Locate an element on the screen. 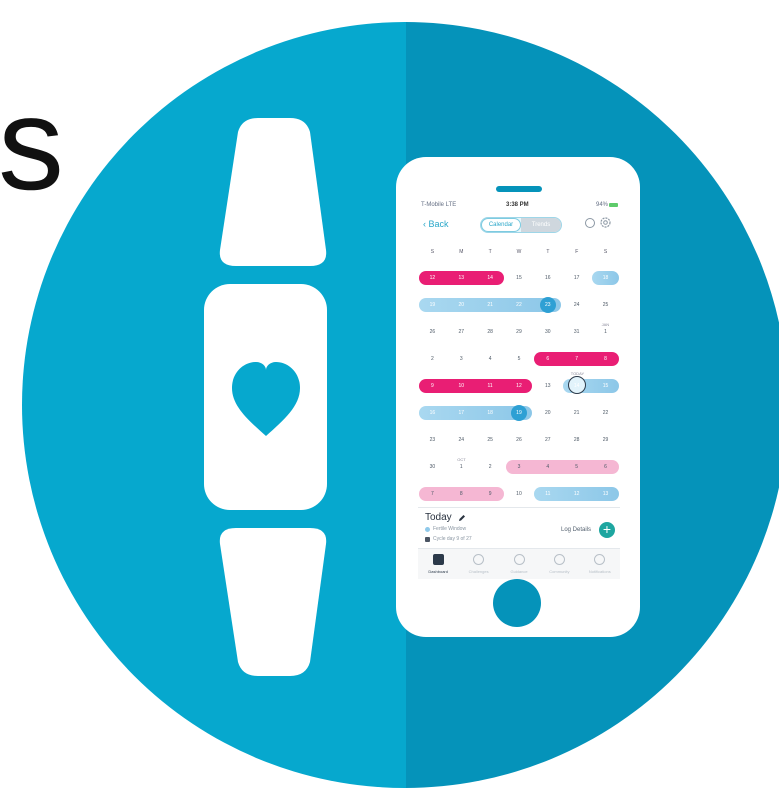 This screenshot has width=779, height=800. tab-label: Guidance is located at coordinates (519, 571).